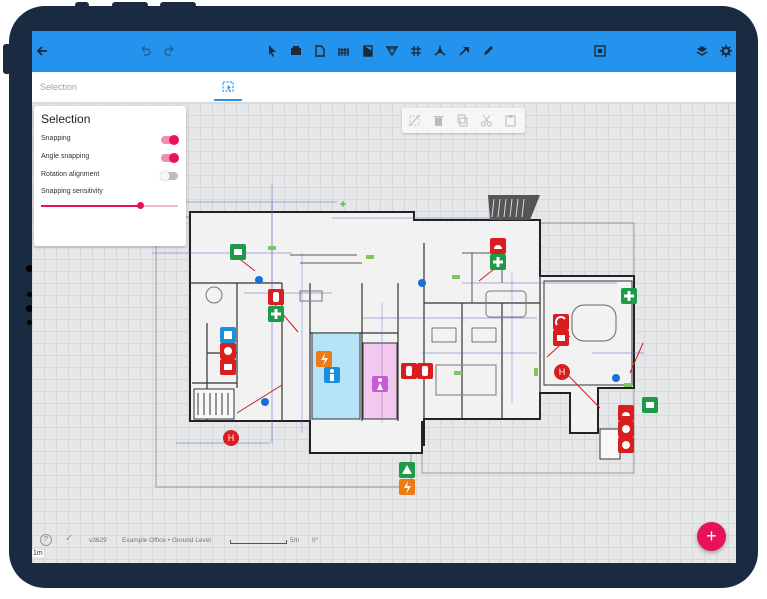  What do you see at coordinates (90, 206) in the screenshot?
I see `slider-fill` at bounding box center [90, 206].